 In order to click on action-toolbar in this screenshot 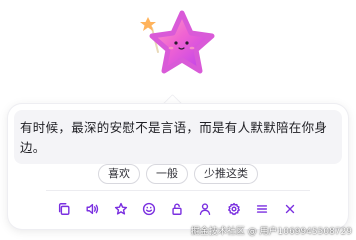, I will do `click(177, 209)`.